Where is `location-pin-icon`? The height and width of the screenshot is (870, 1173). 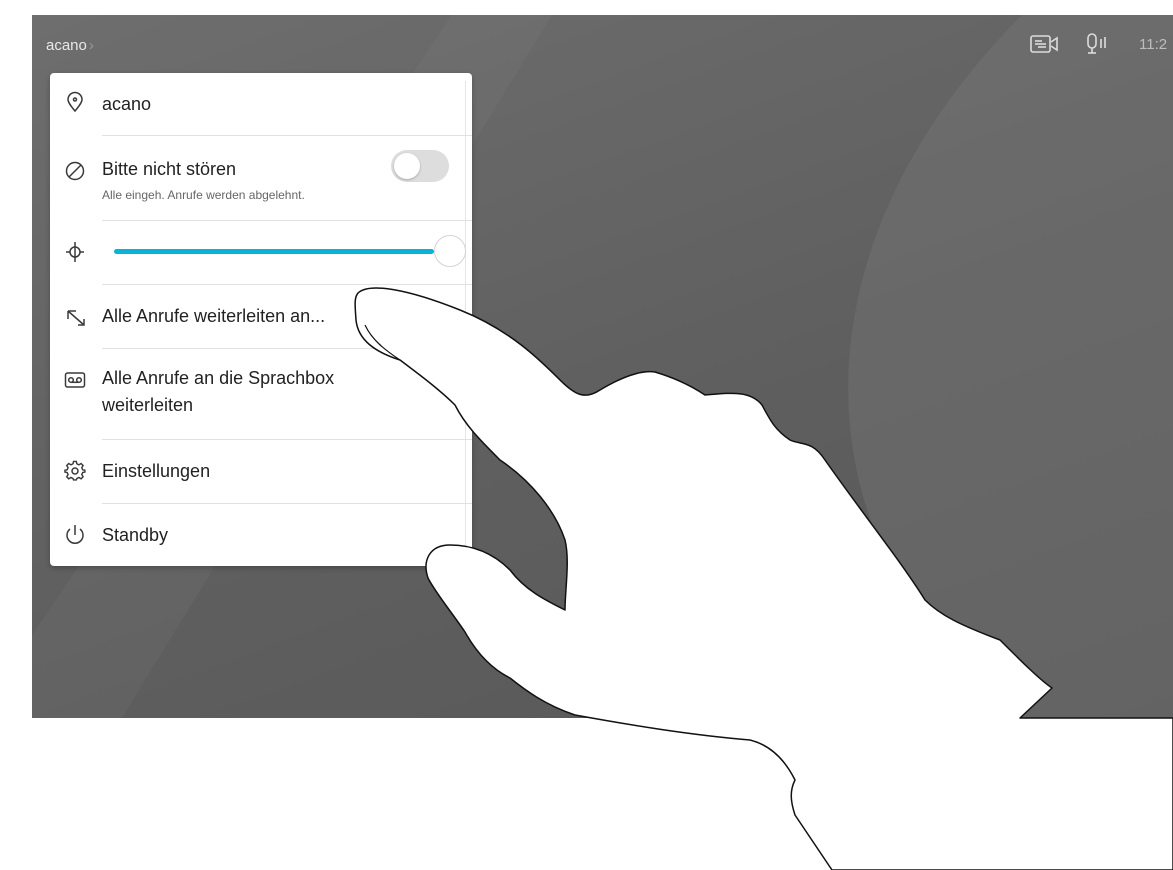 location-pin-icon is located at coordinates (75, 102).